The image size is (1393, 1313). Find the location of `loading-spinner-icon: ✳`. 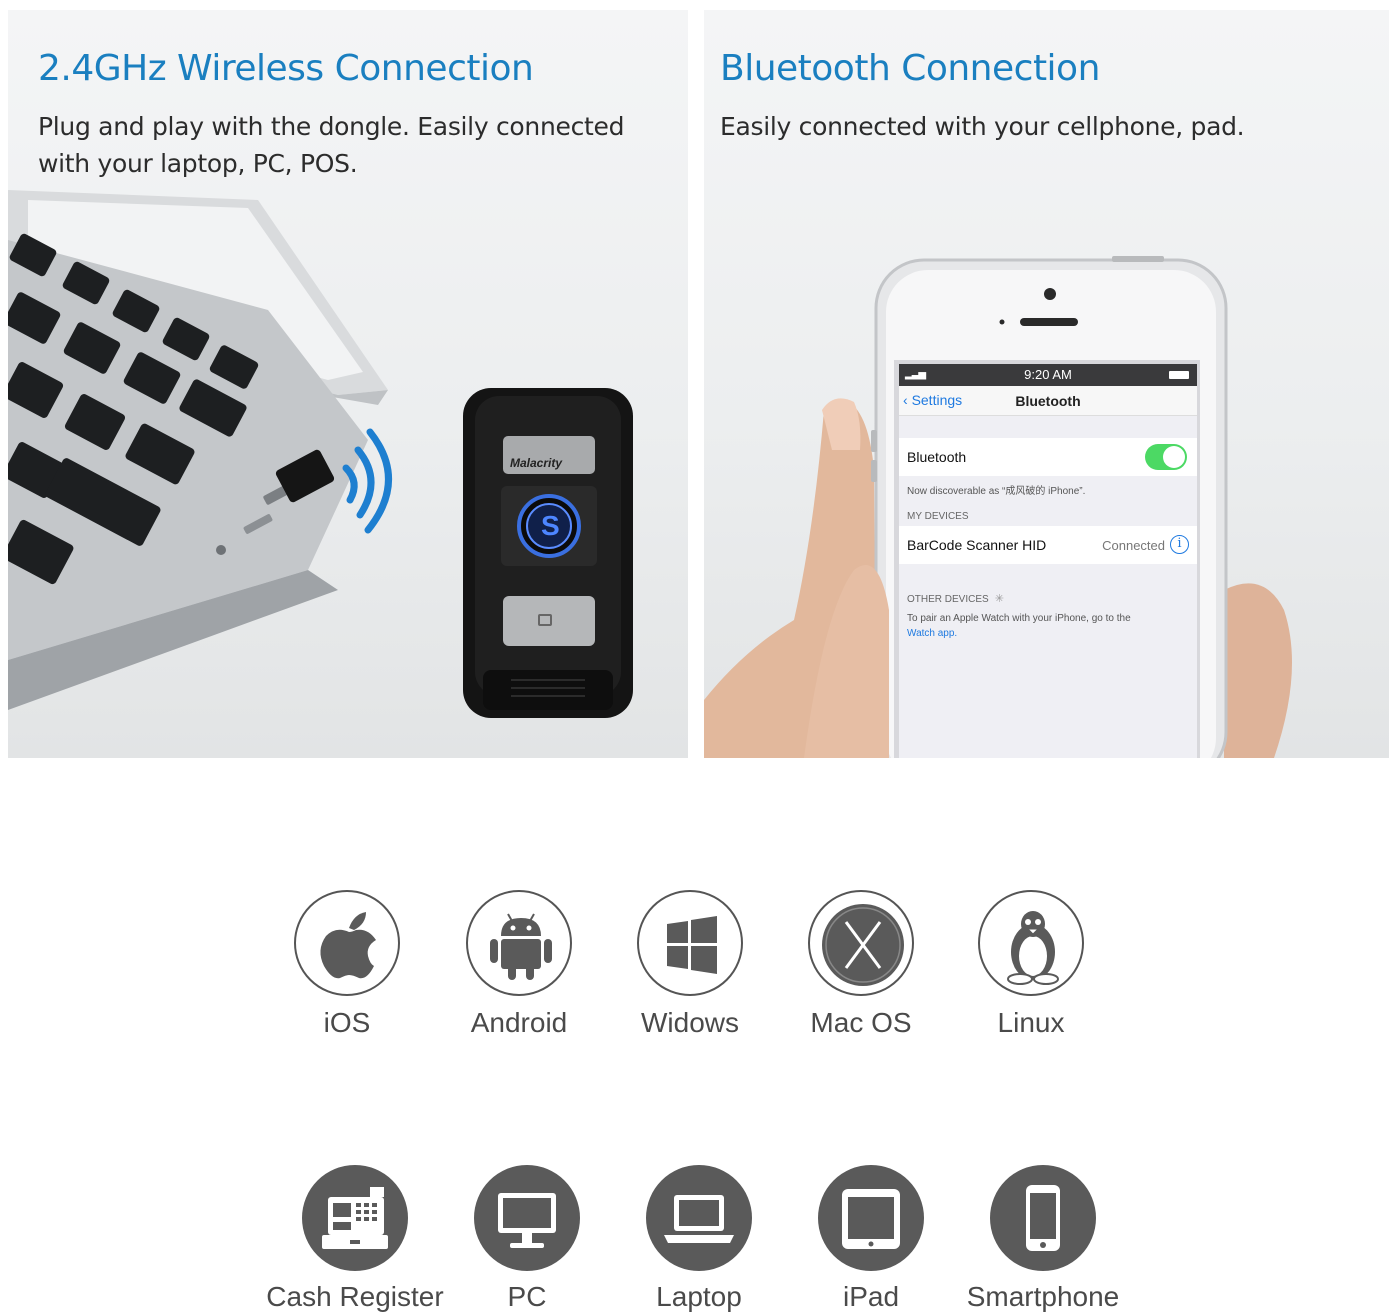

loading-spinner-icon: ✳ is located at coordinates (999, 599).